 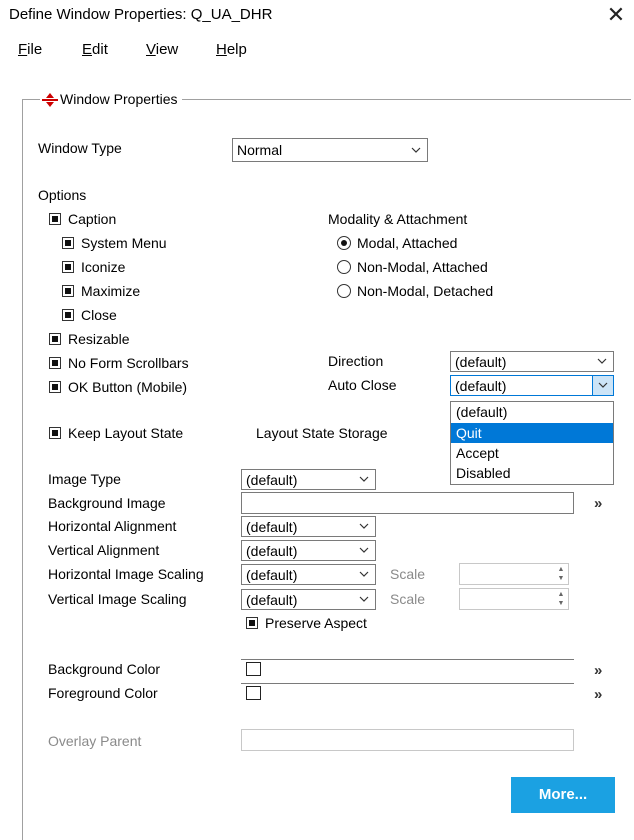 What do you see at coordinates (253, 693) in the screenshot?
I see `foreground-color-swatch` at bounding box center [253, 693].